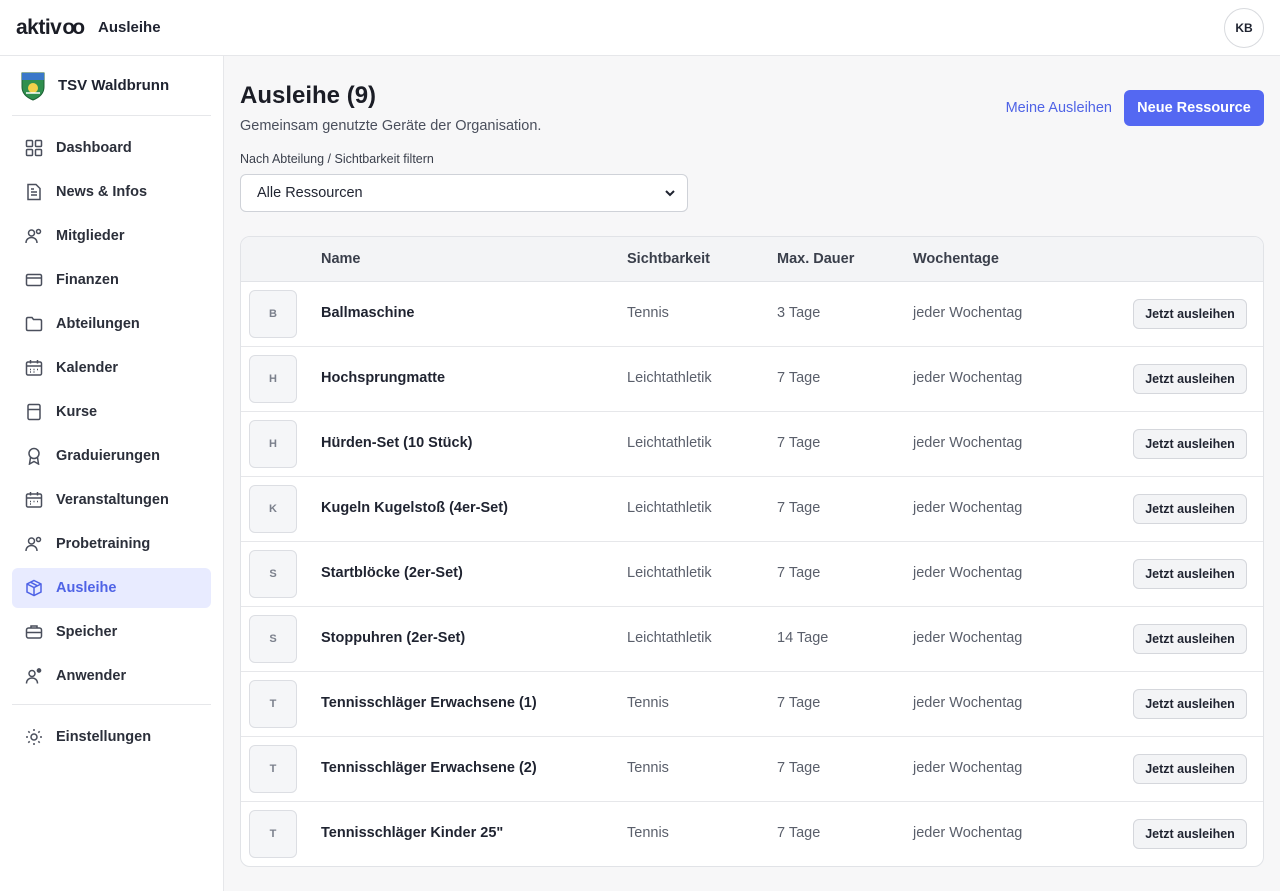 Image resolution: width=1280 pixels, height=891 pixels. I want to click on sidebar-item-speicher: Speicher, so click(111, 632).